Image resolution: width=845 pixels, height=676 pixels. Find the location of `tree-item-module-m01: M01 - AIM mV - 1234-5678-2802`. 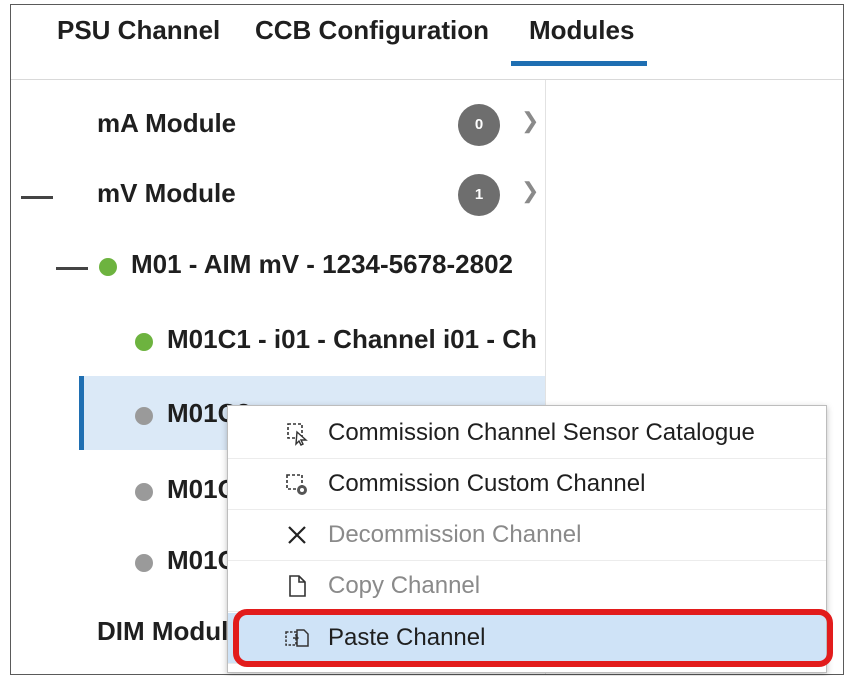

tree-item-module-m01: M01 - AIM mV - 1234-5678-2802 is located at coordinates (278, 266).